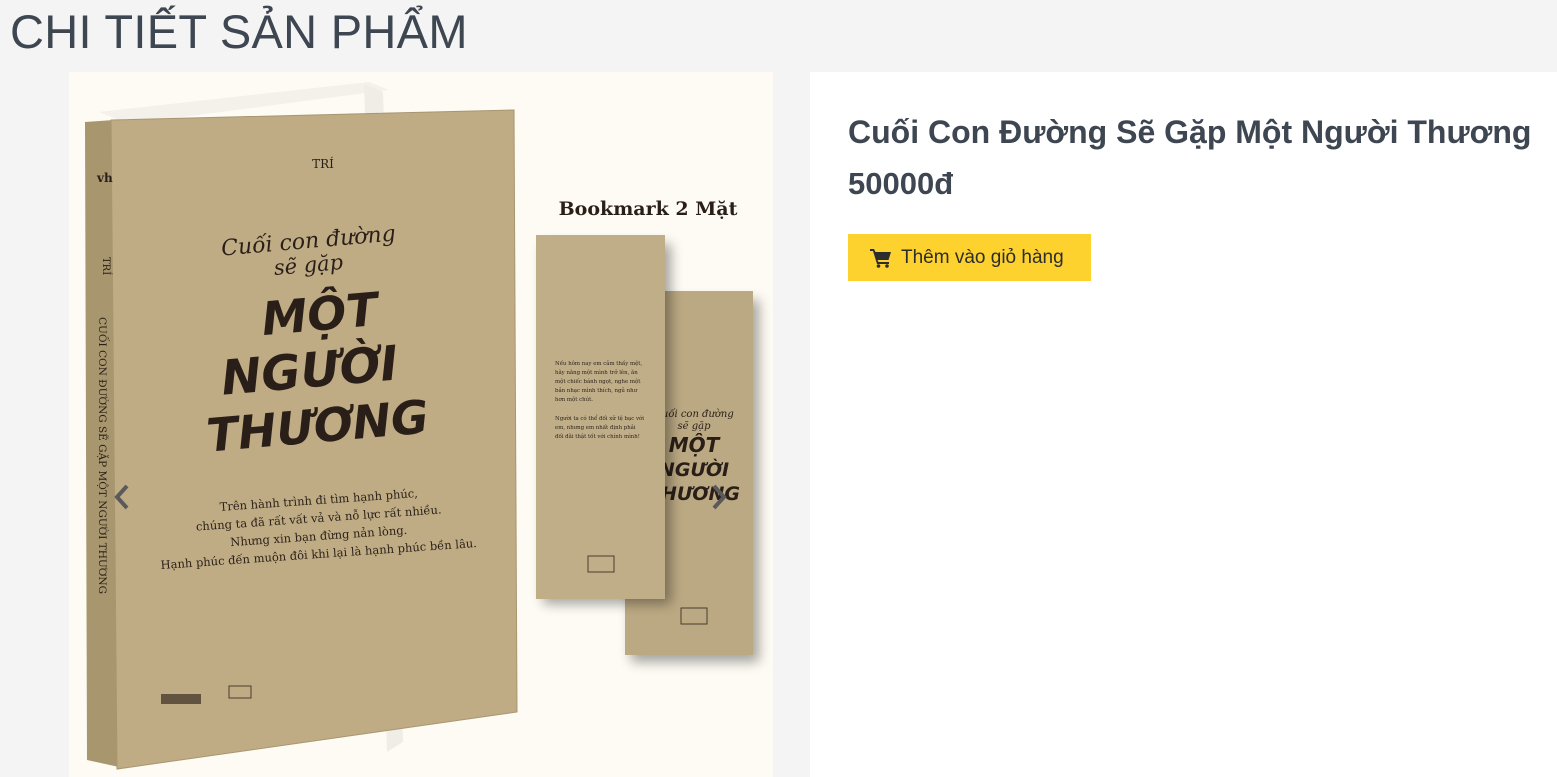  I want to click on product-name: Cuối Con Đường Sẽ Gặp Một Người Thương, so click(1190, 132).